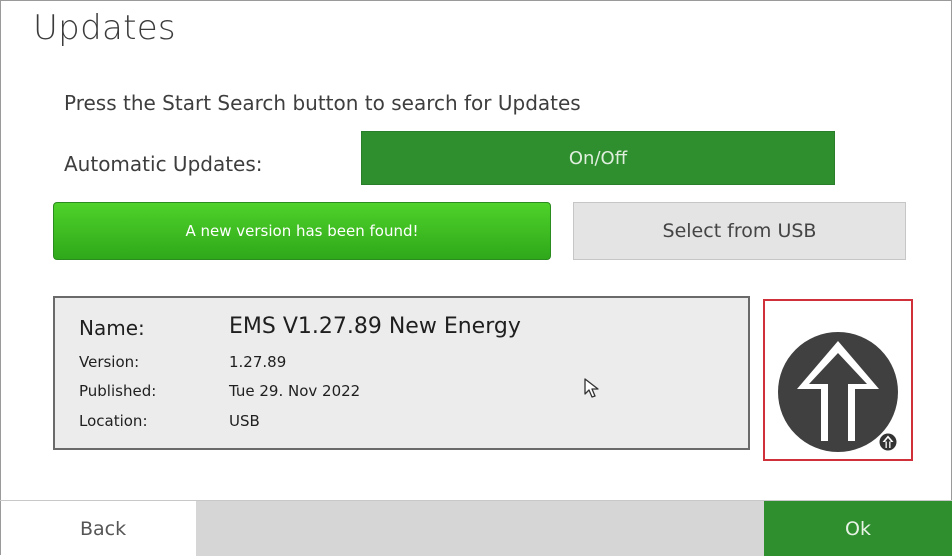 The width and height of the screenshot is (952, 556). What do you see at coordinates (591, 388) in the screenshot?
I see `mouse-pointer-icon` at bounding box center [591, 388].